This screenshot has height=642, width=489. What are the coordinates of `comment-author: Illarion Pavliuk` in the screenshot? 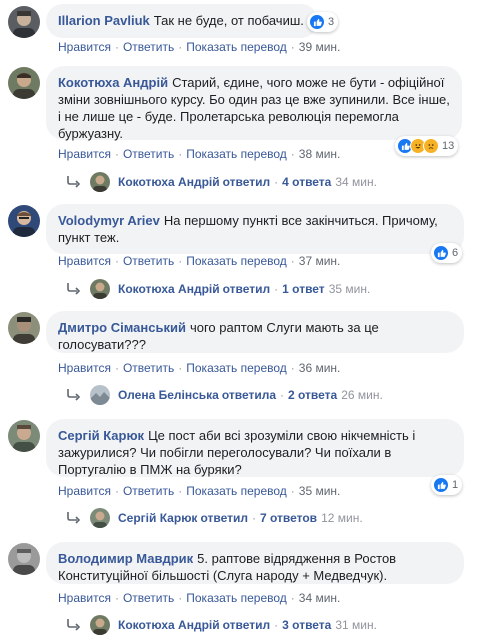 It's located at (104, 20).